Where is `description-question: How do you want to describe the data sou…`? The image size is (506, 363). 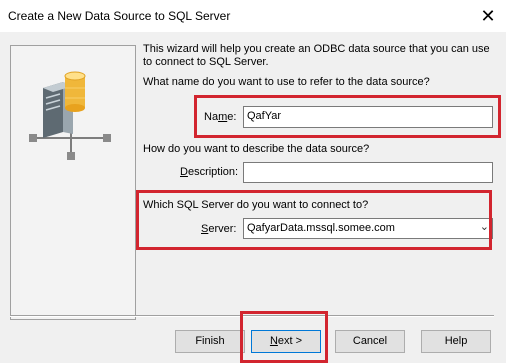
description-question: How do you want to describe the data sou… is located at coordinates (256, 149).